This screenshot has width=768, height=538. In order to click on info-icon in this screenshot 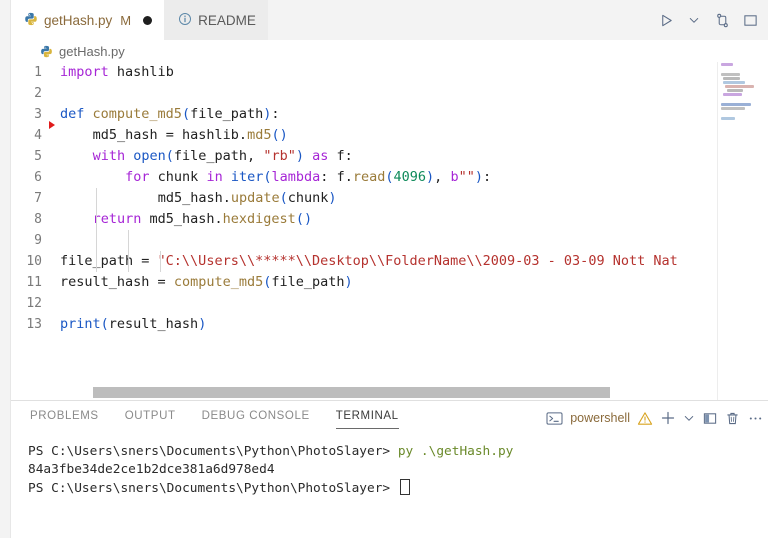, I will do `click(185, 20)`.